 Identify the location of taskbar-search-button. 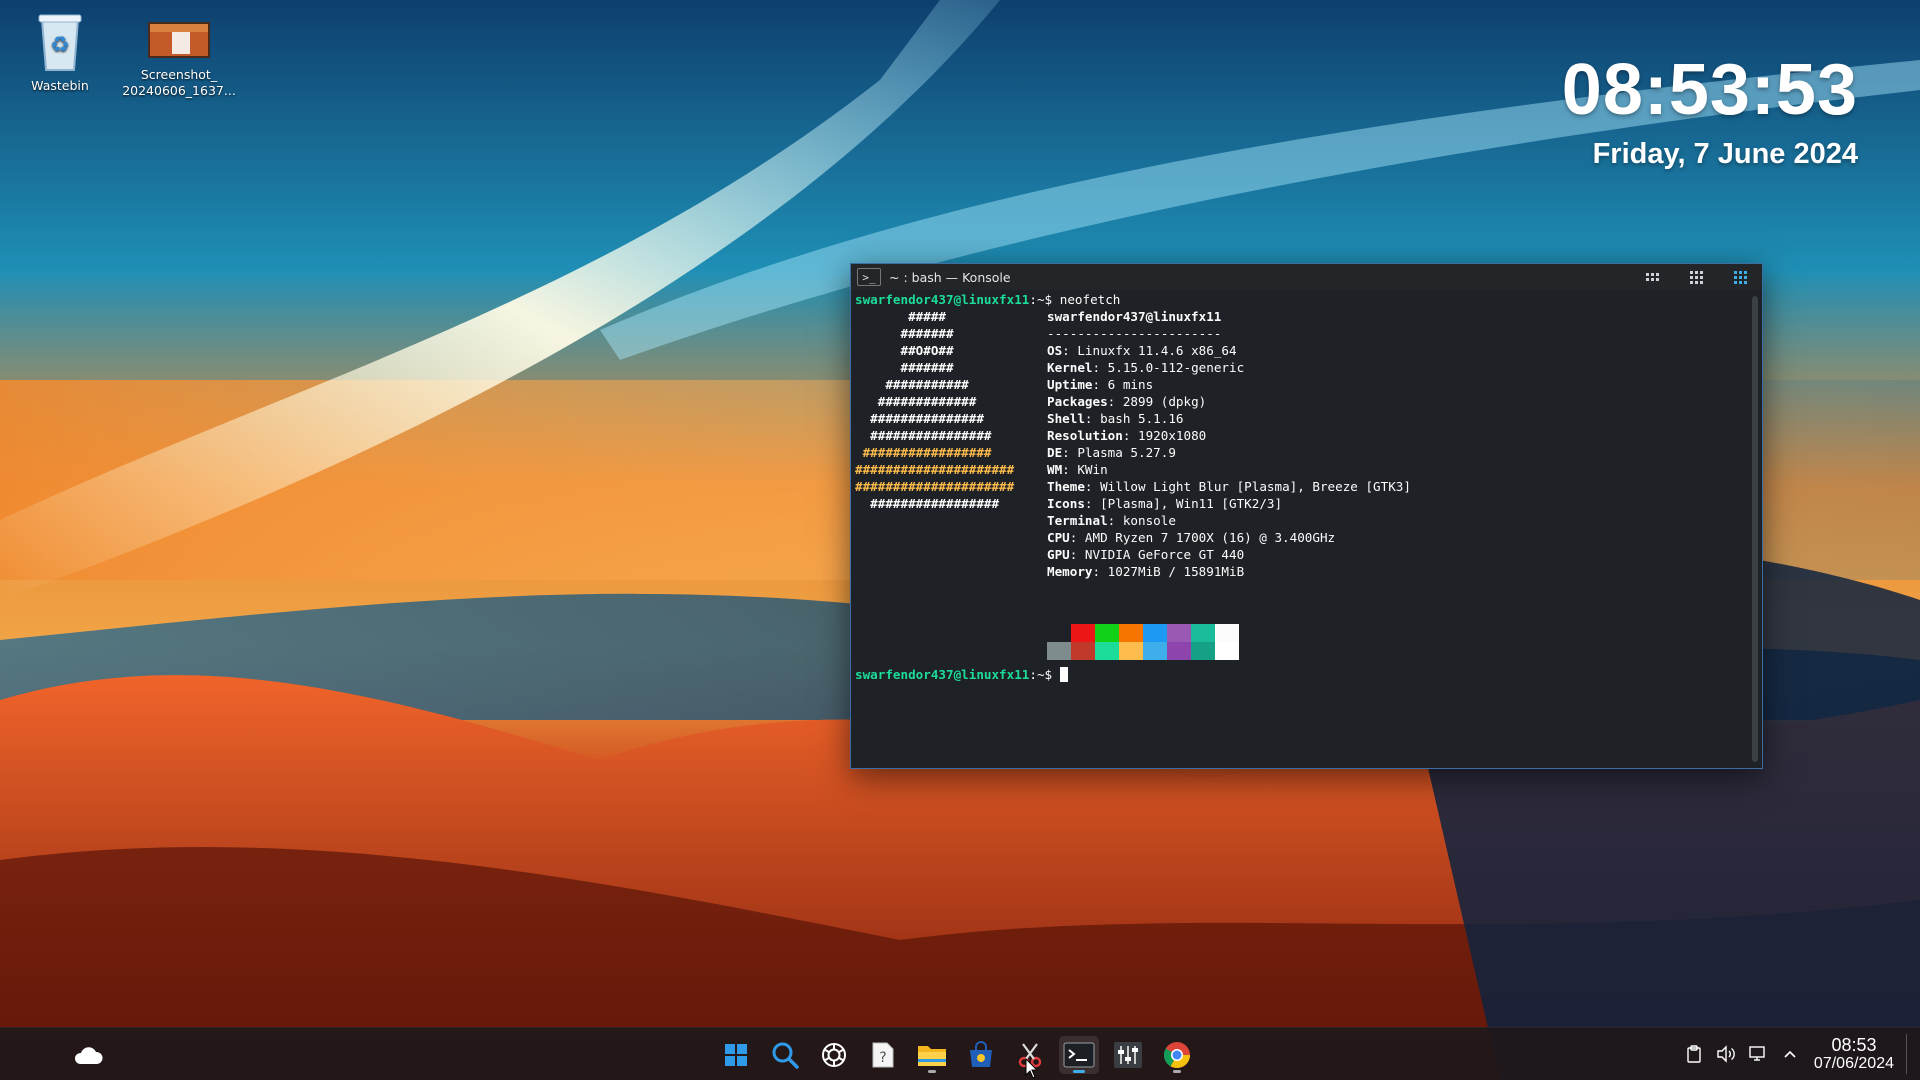
(785, 1055).